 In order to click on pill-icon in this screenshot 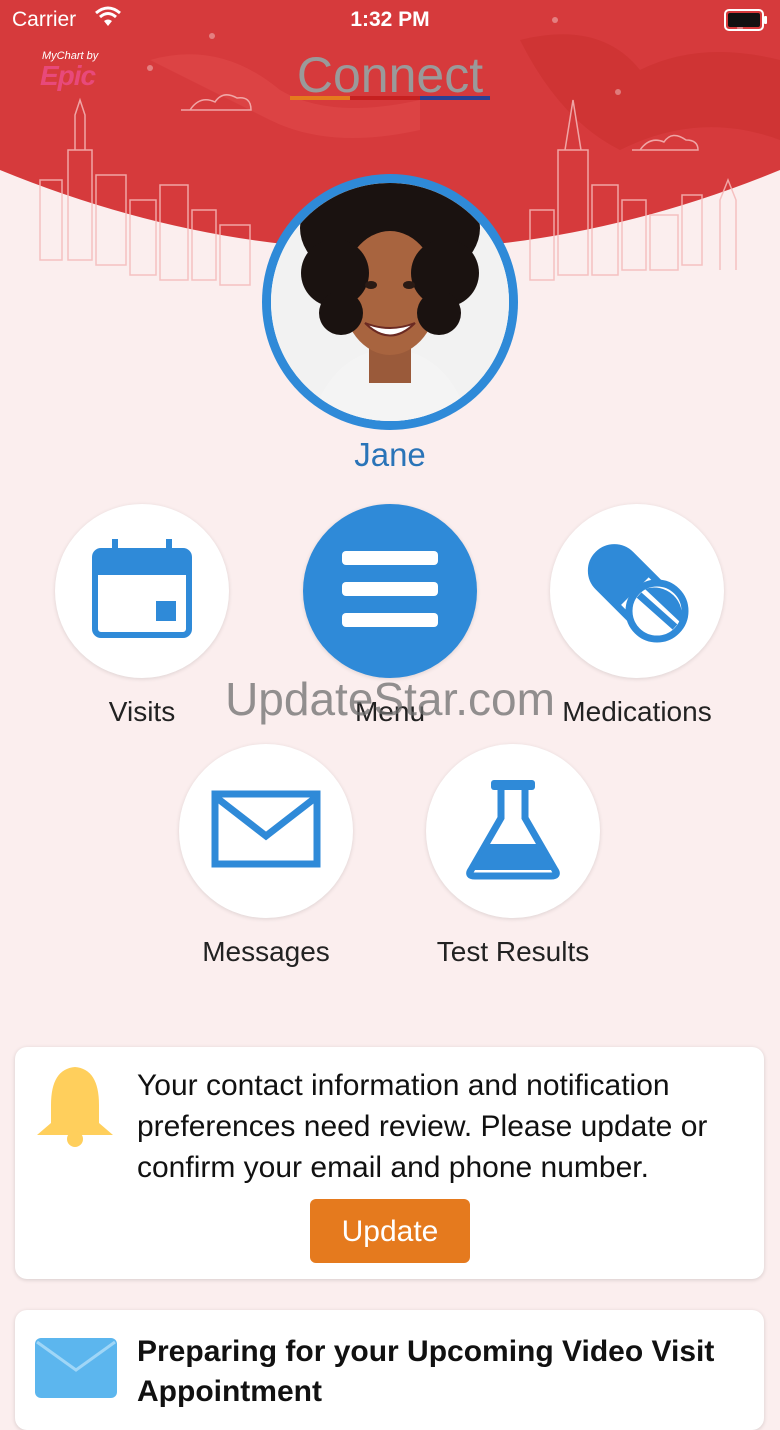, I will do `click(637, 591)`.